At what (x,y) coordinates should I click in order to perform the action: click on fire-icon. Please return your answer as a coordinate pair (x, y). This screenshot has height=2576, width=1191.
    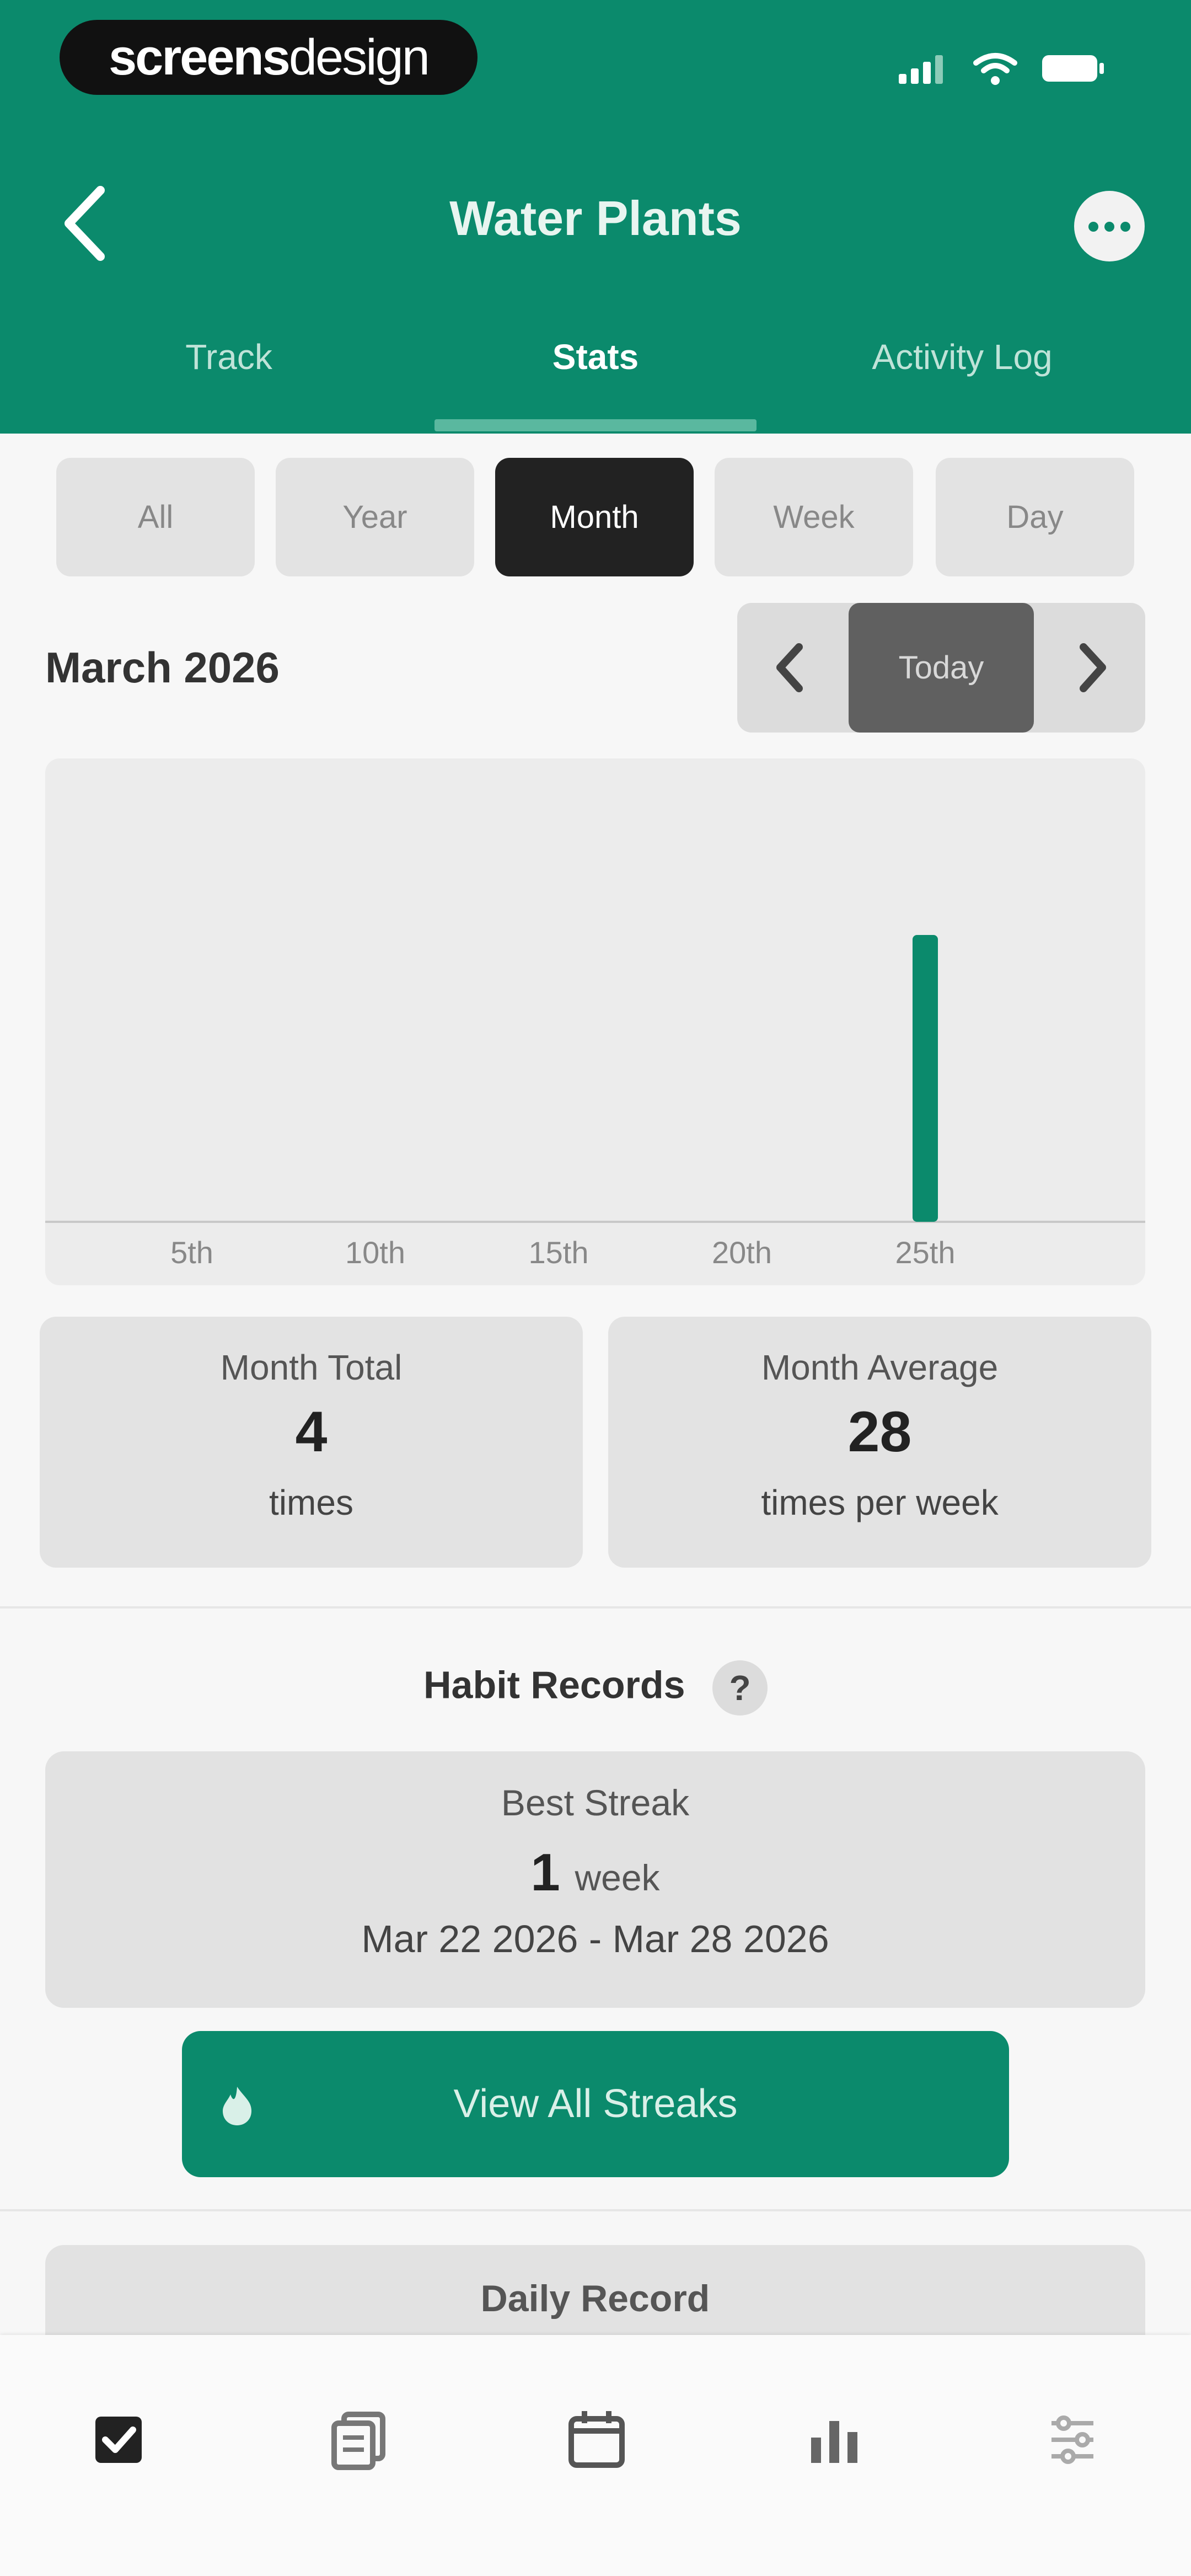
    Looking at the image, I should click on (237, 2106).